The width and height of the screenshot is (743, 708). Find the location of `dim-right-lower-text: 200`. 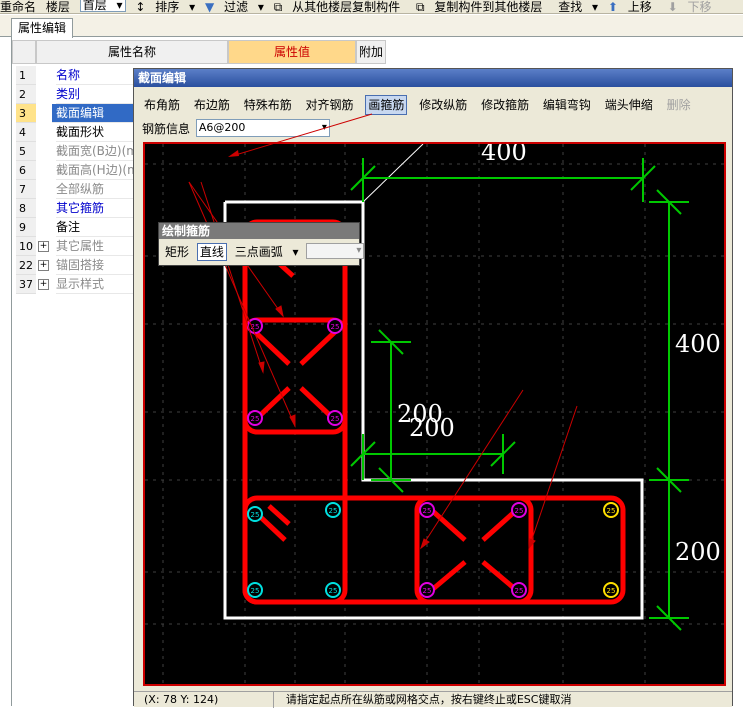

dim-right-lower-text: 200 is located at coordinates (698, 552).